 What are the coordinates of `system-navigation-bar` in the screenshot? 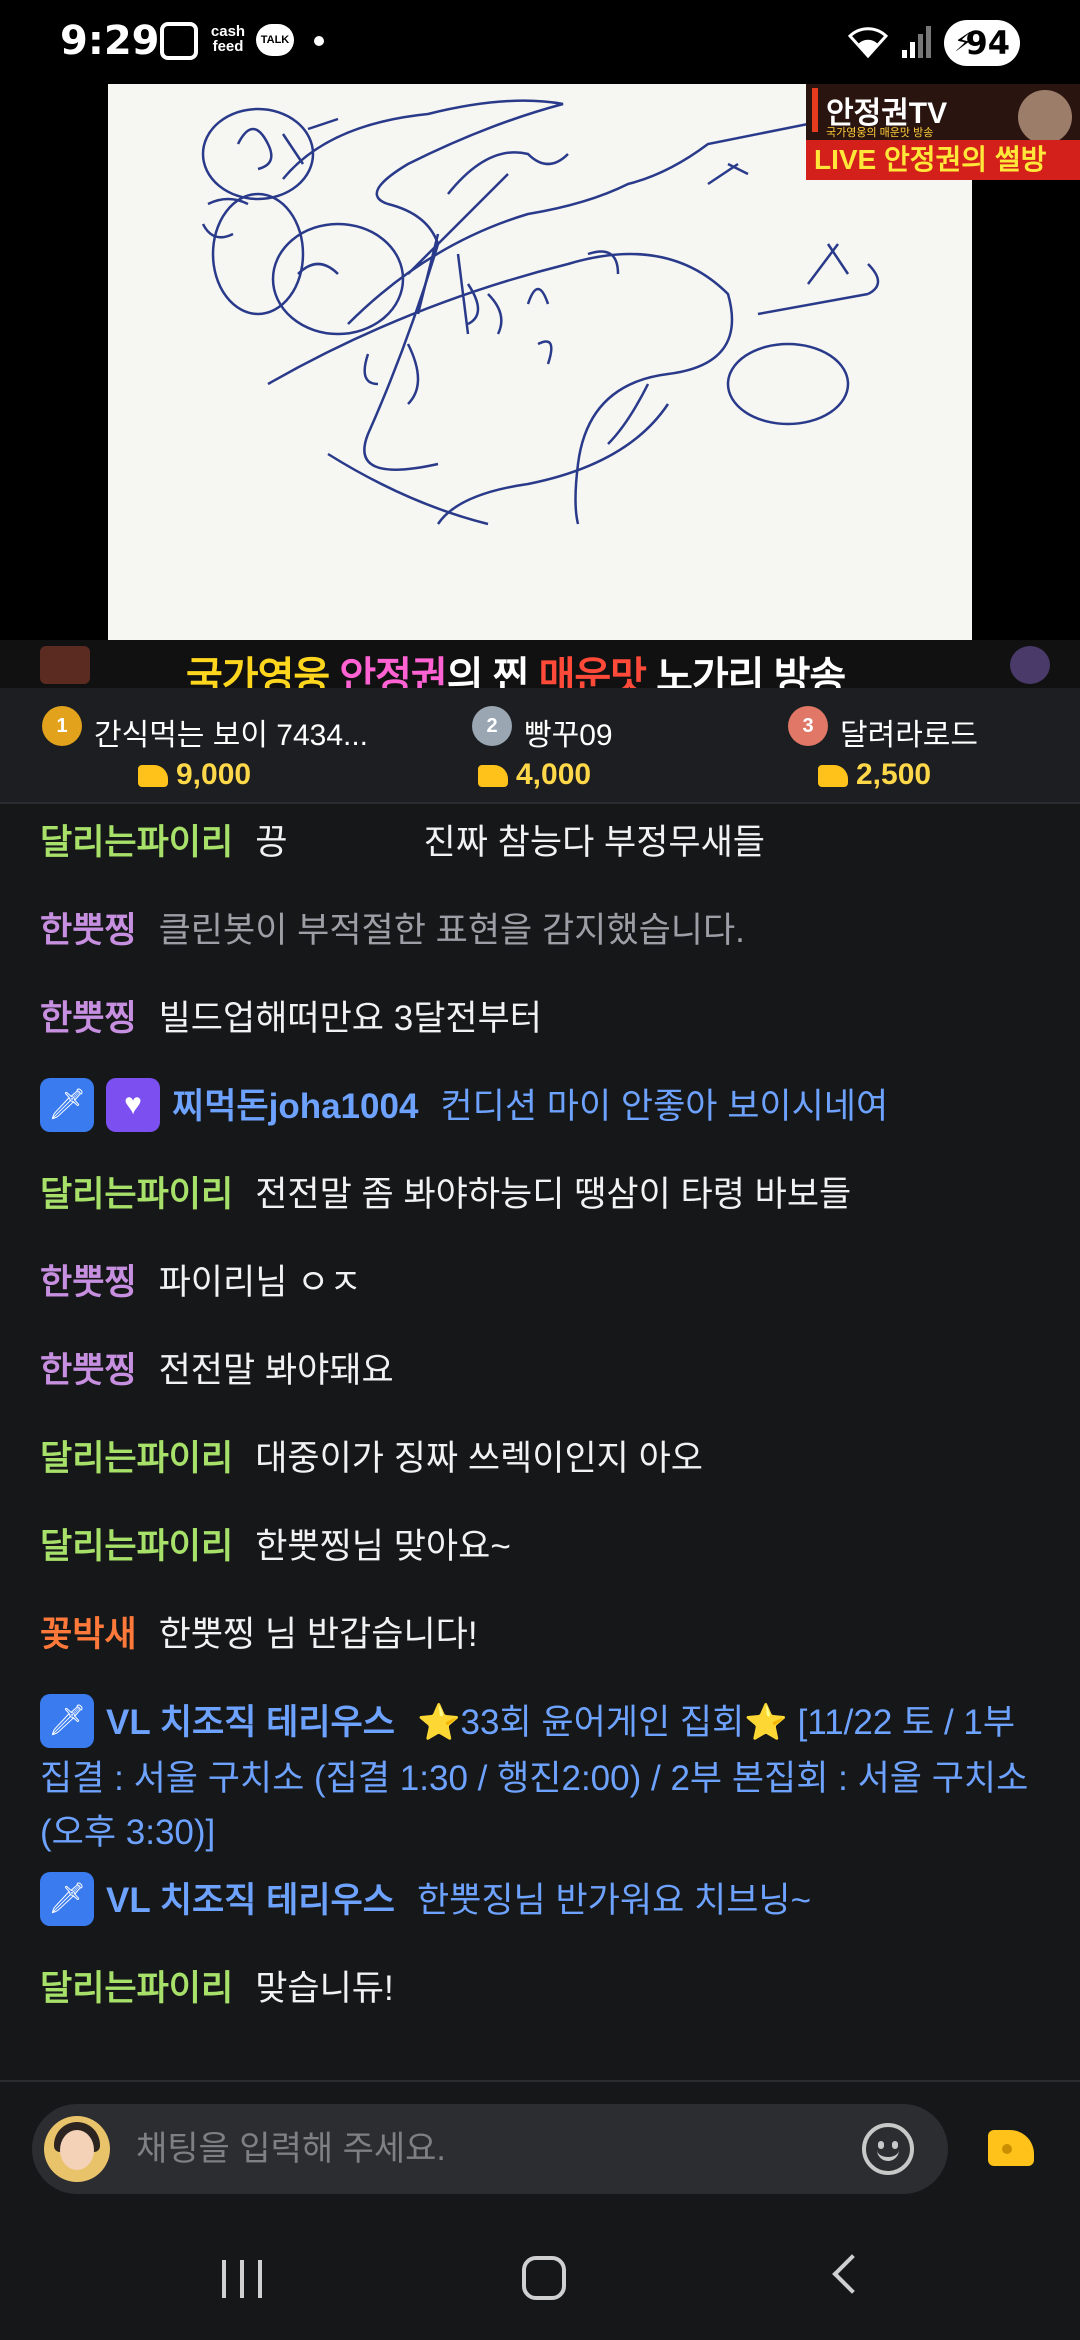 It's located at (540, 2278).